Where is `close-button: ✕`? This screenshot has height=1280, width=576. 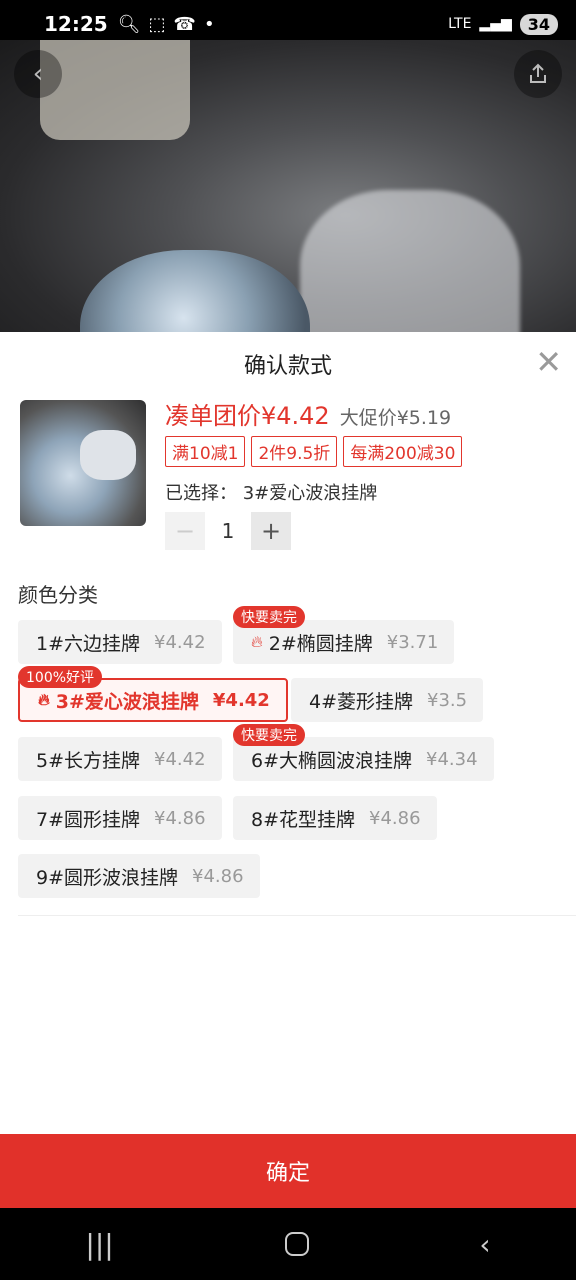
close-button: ✕ is located at coordinates (548, 362).